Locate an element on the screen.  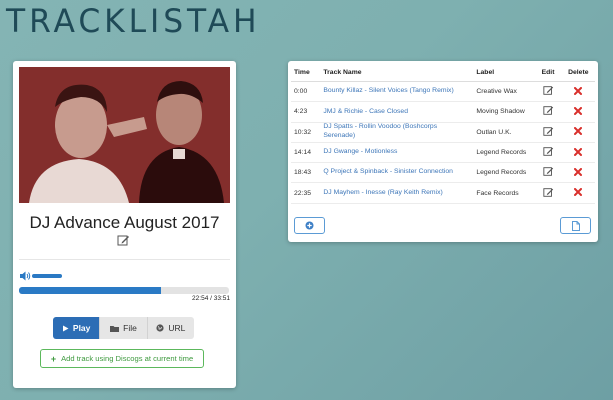
mix-title: DJ Advance August 2017 is located at coordinates (124, 222).